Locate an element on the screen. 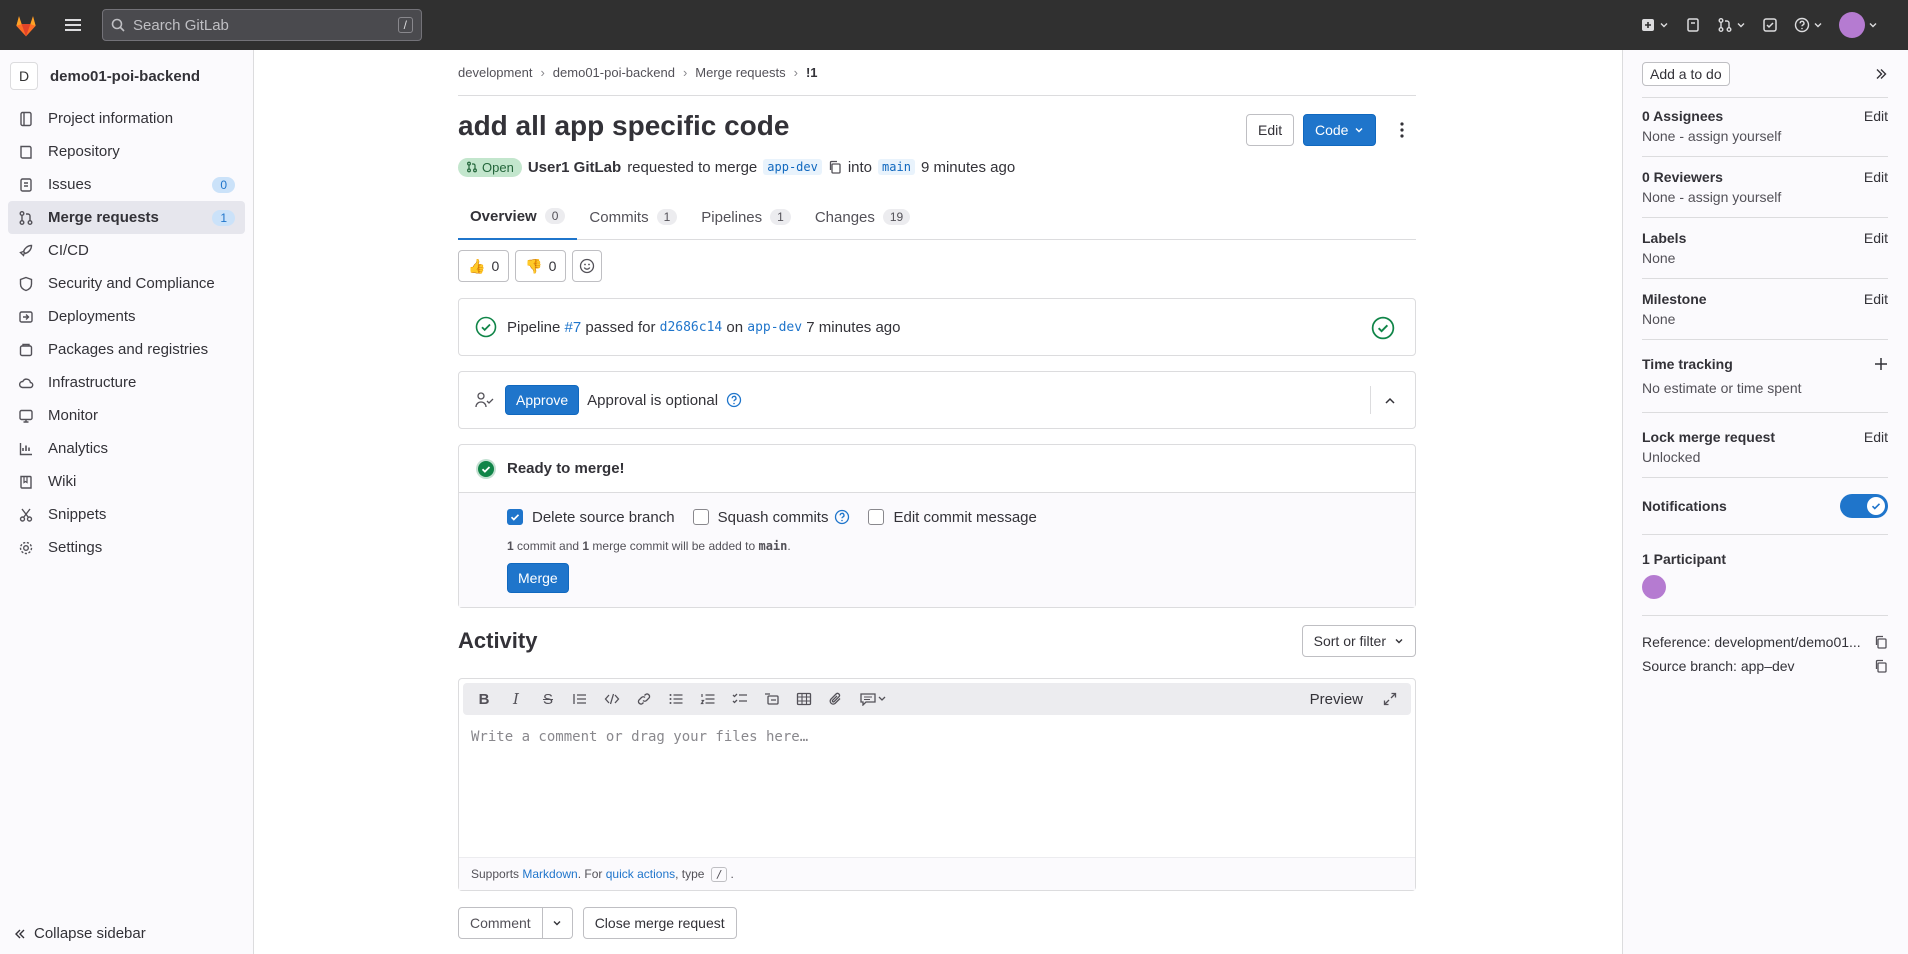 Image resolution: width=1908 pixels, height=954 pixels. thumbs-up-button: 👍 0 is located at coordinates (484, 266).